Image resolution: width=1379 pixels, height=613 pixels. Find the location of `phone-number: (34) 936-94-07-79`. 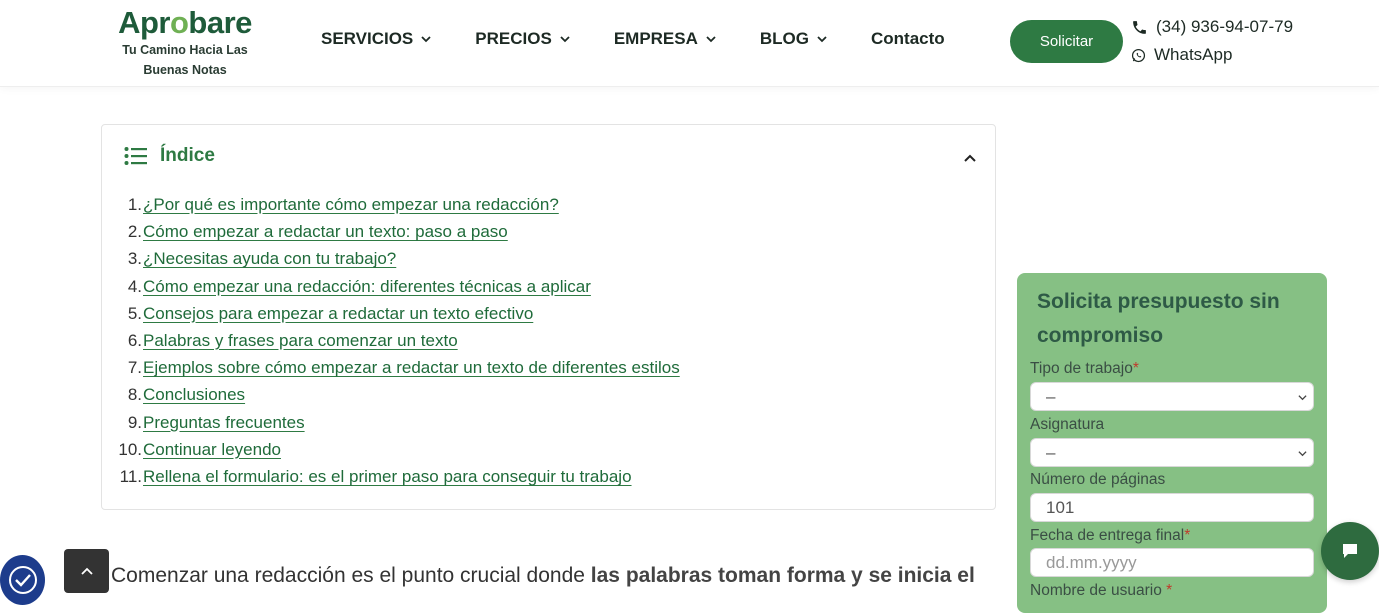

phone-number: (34) 936-94-07-79 is located at coordinates (1225, 26).